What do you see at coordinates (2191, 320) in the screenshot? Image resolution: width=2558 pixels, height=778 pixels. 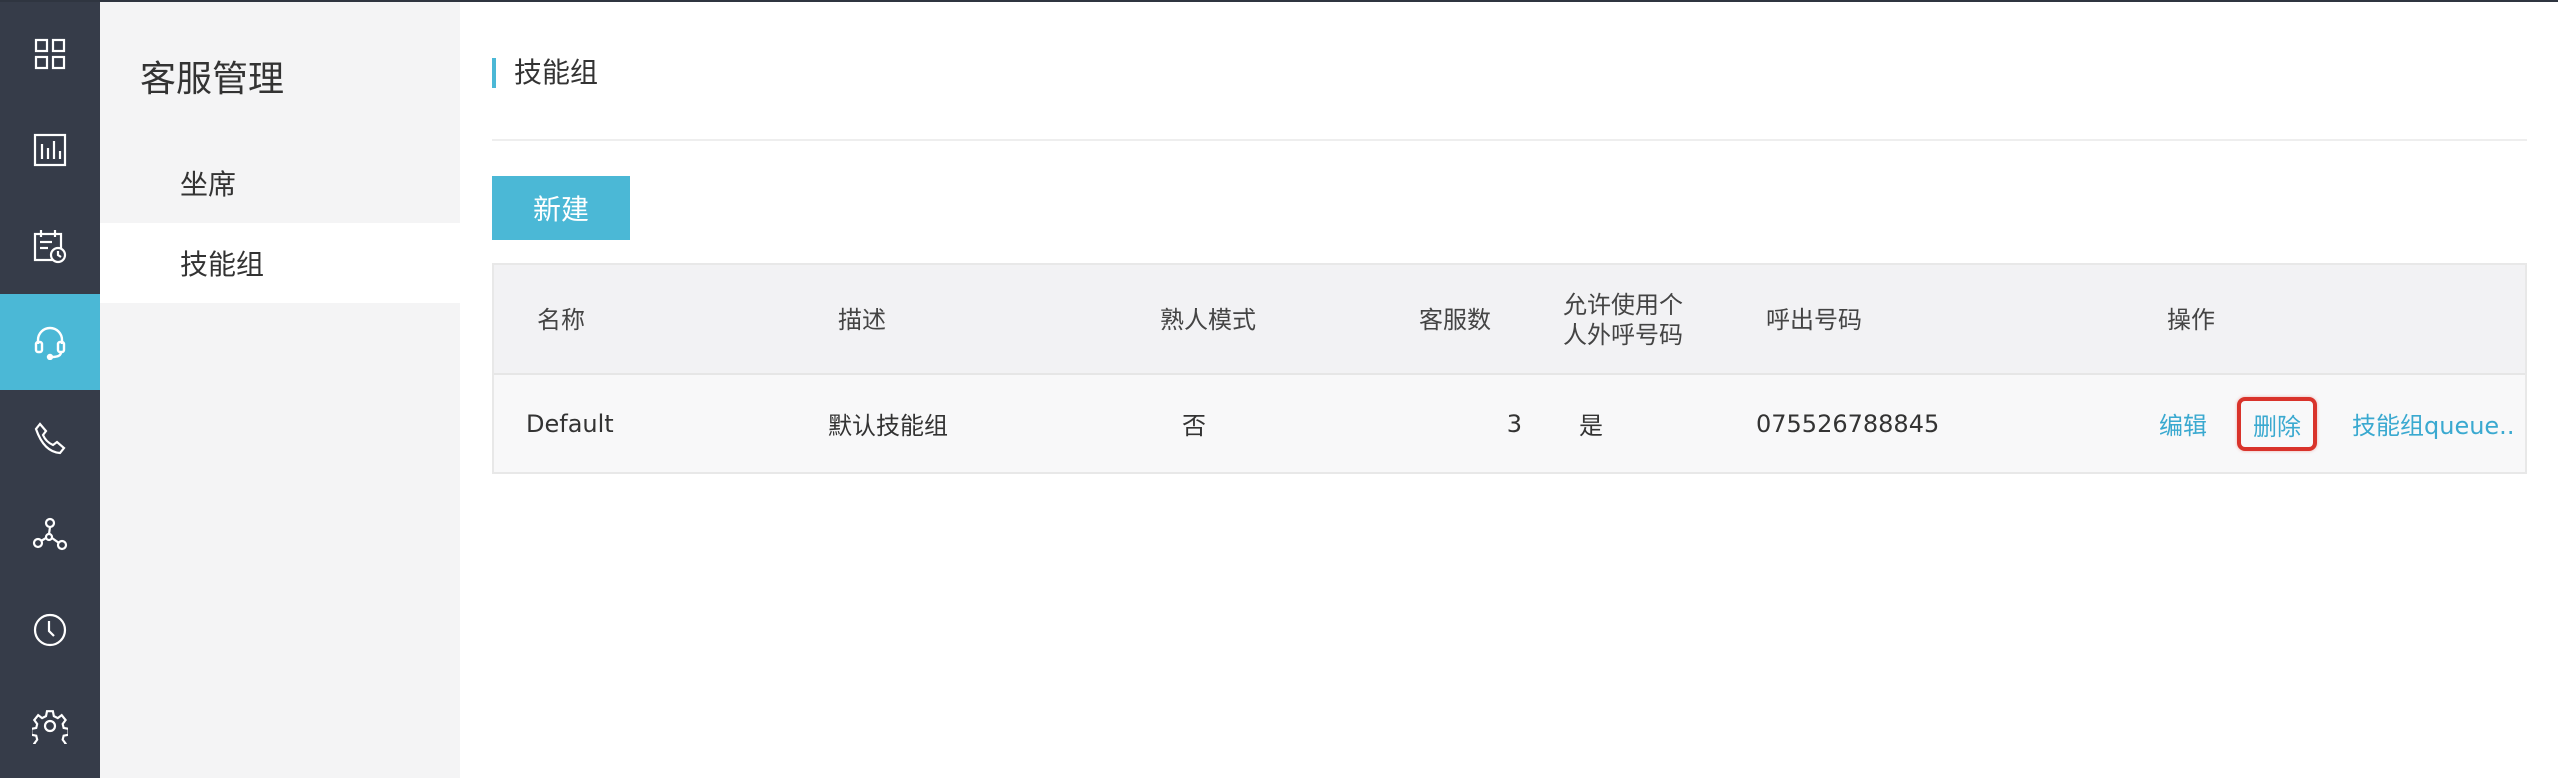 I see `column-header-actions: 操作` at bounding box center [2191, 320].